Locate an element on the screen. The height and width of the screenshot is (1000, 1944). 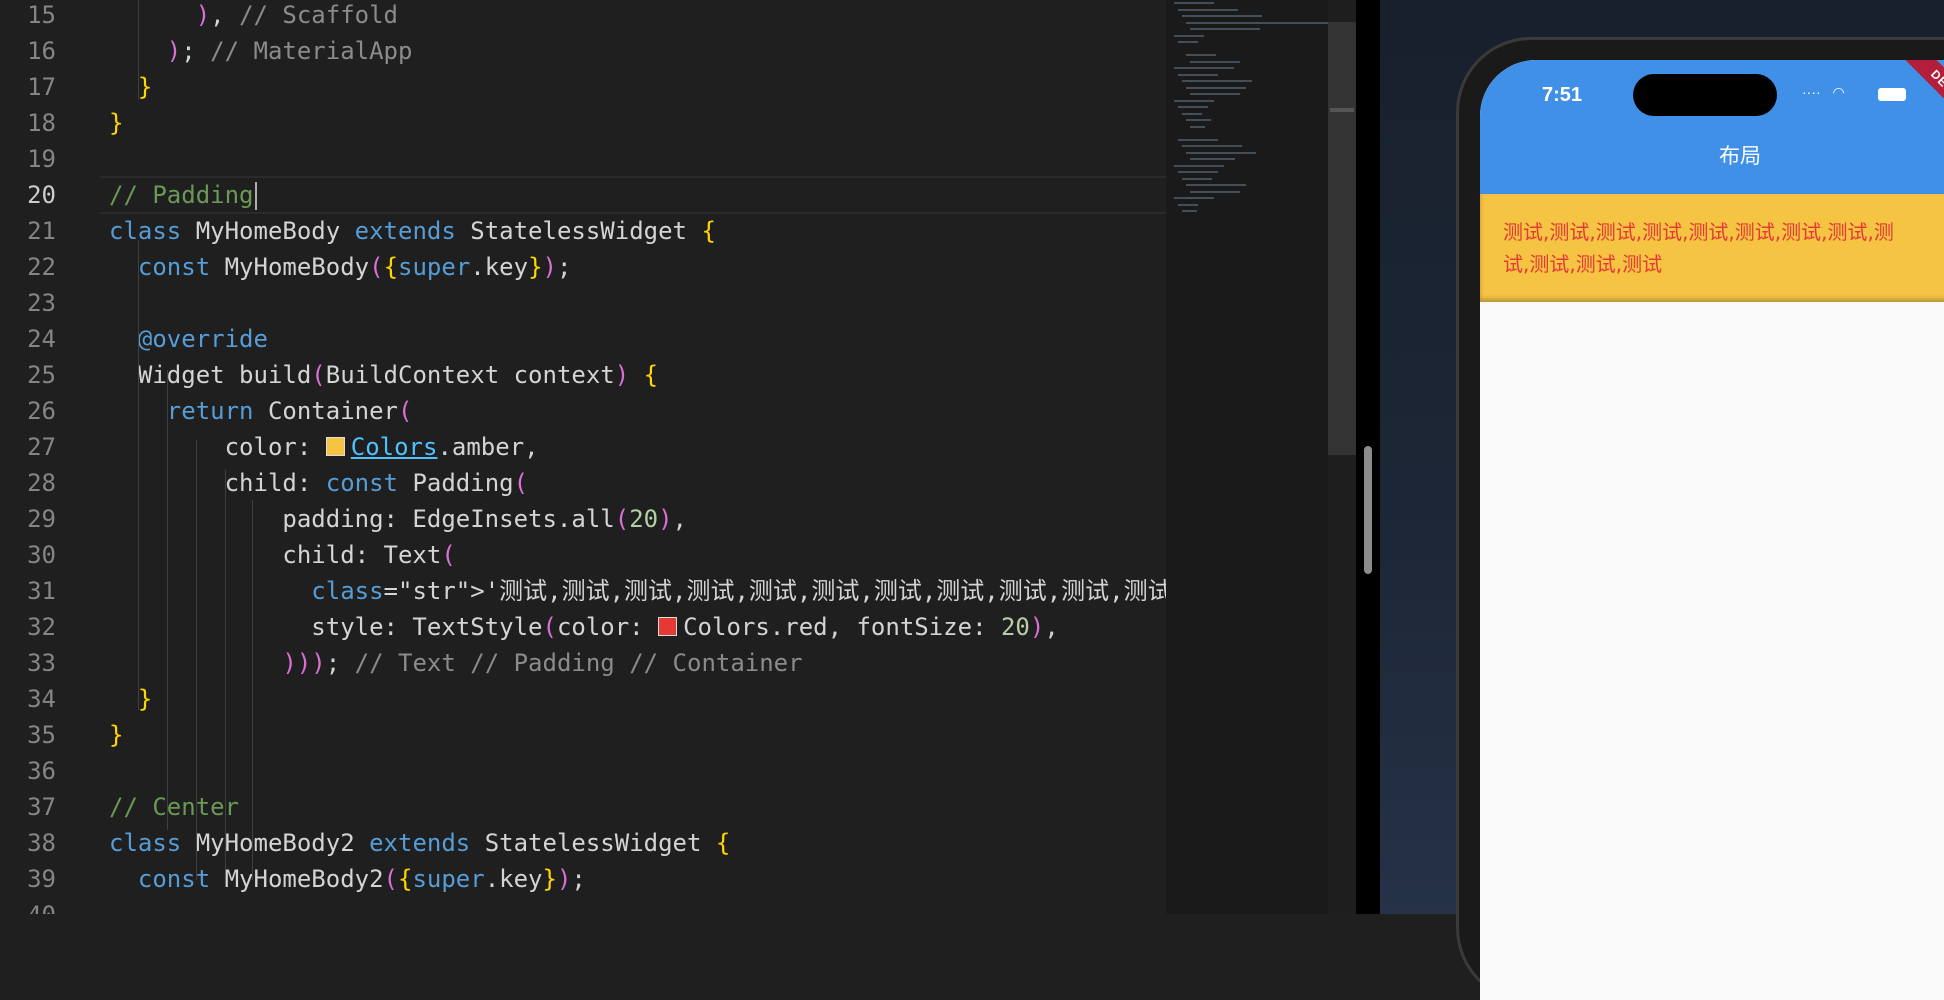
line-number: 39 is located at coordinates (41, 879).